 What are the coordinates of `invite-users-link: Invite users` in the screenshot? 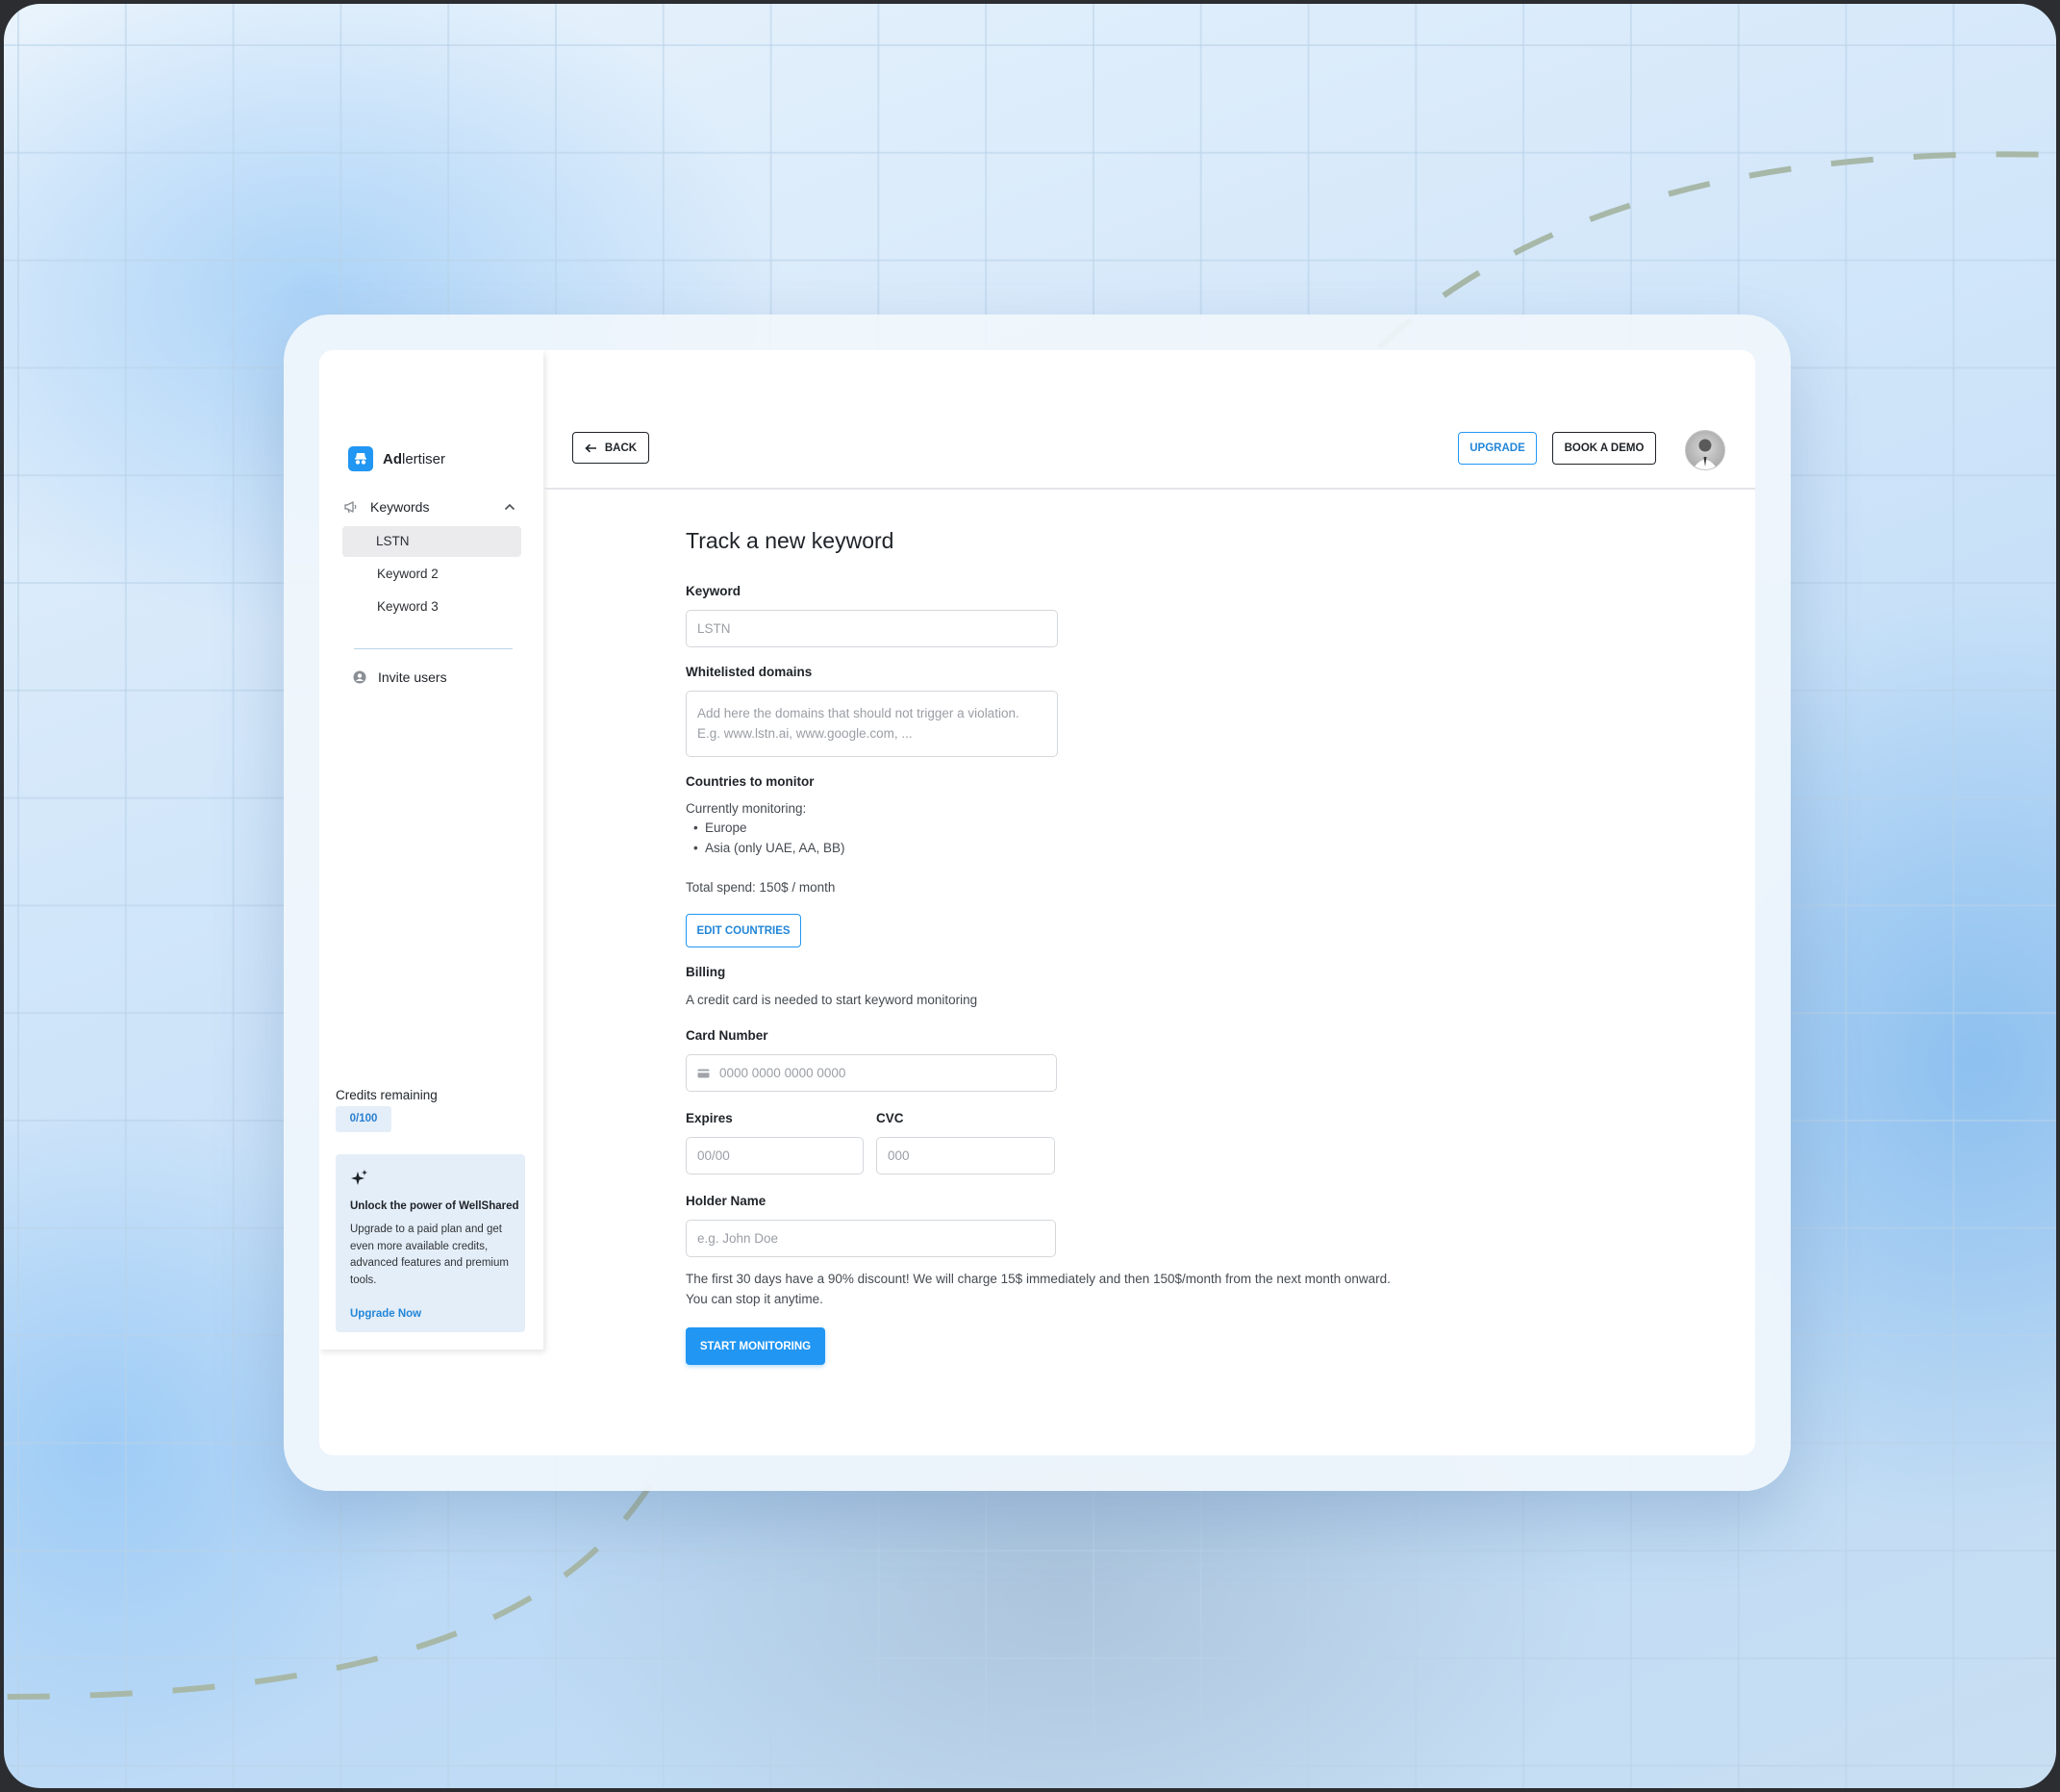 It's located at (400, 677).